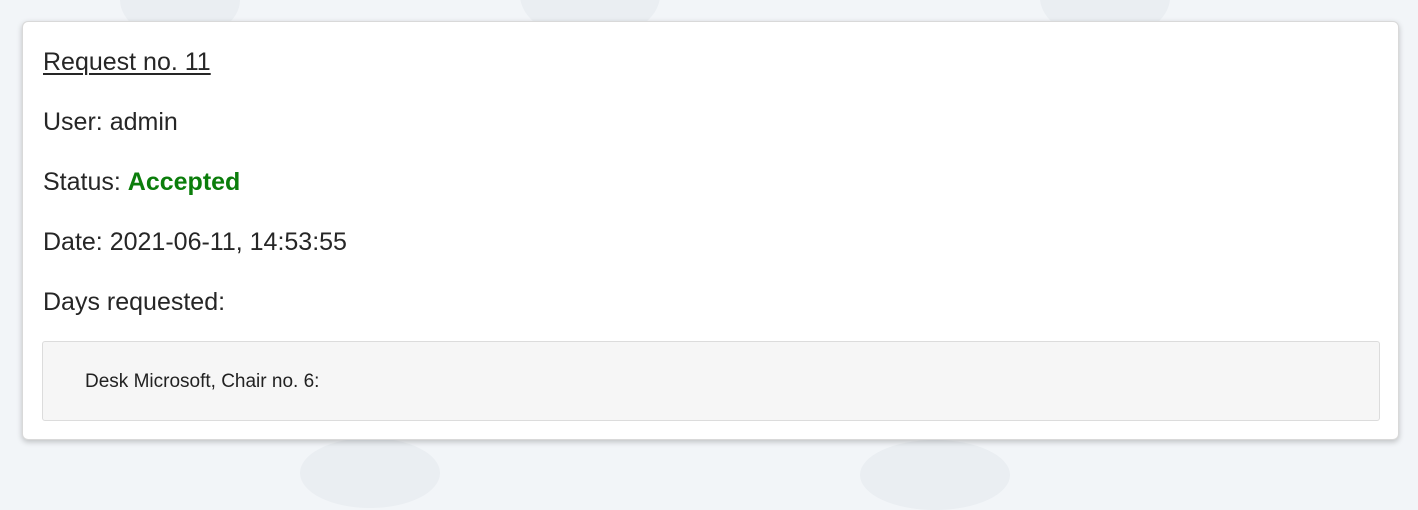 The image size is (1418, 510). I want to click on user-label: User:, so click(73, 122).